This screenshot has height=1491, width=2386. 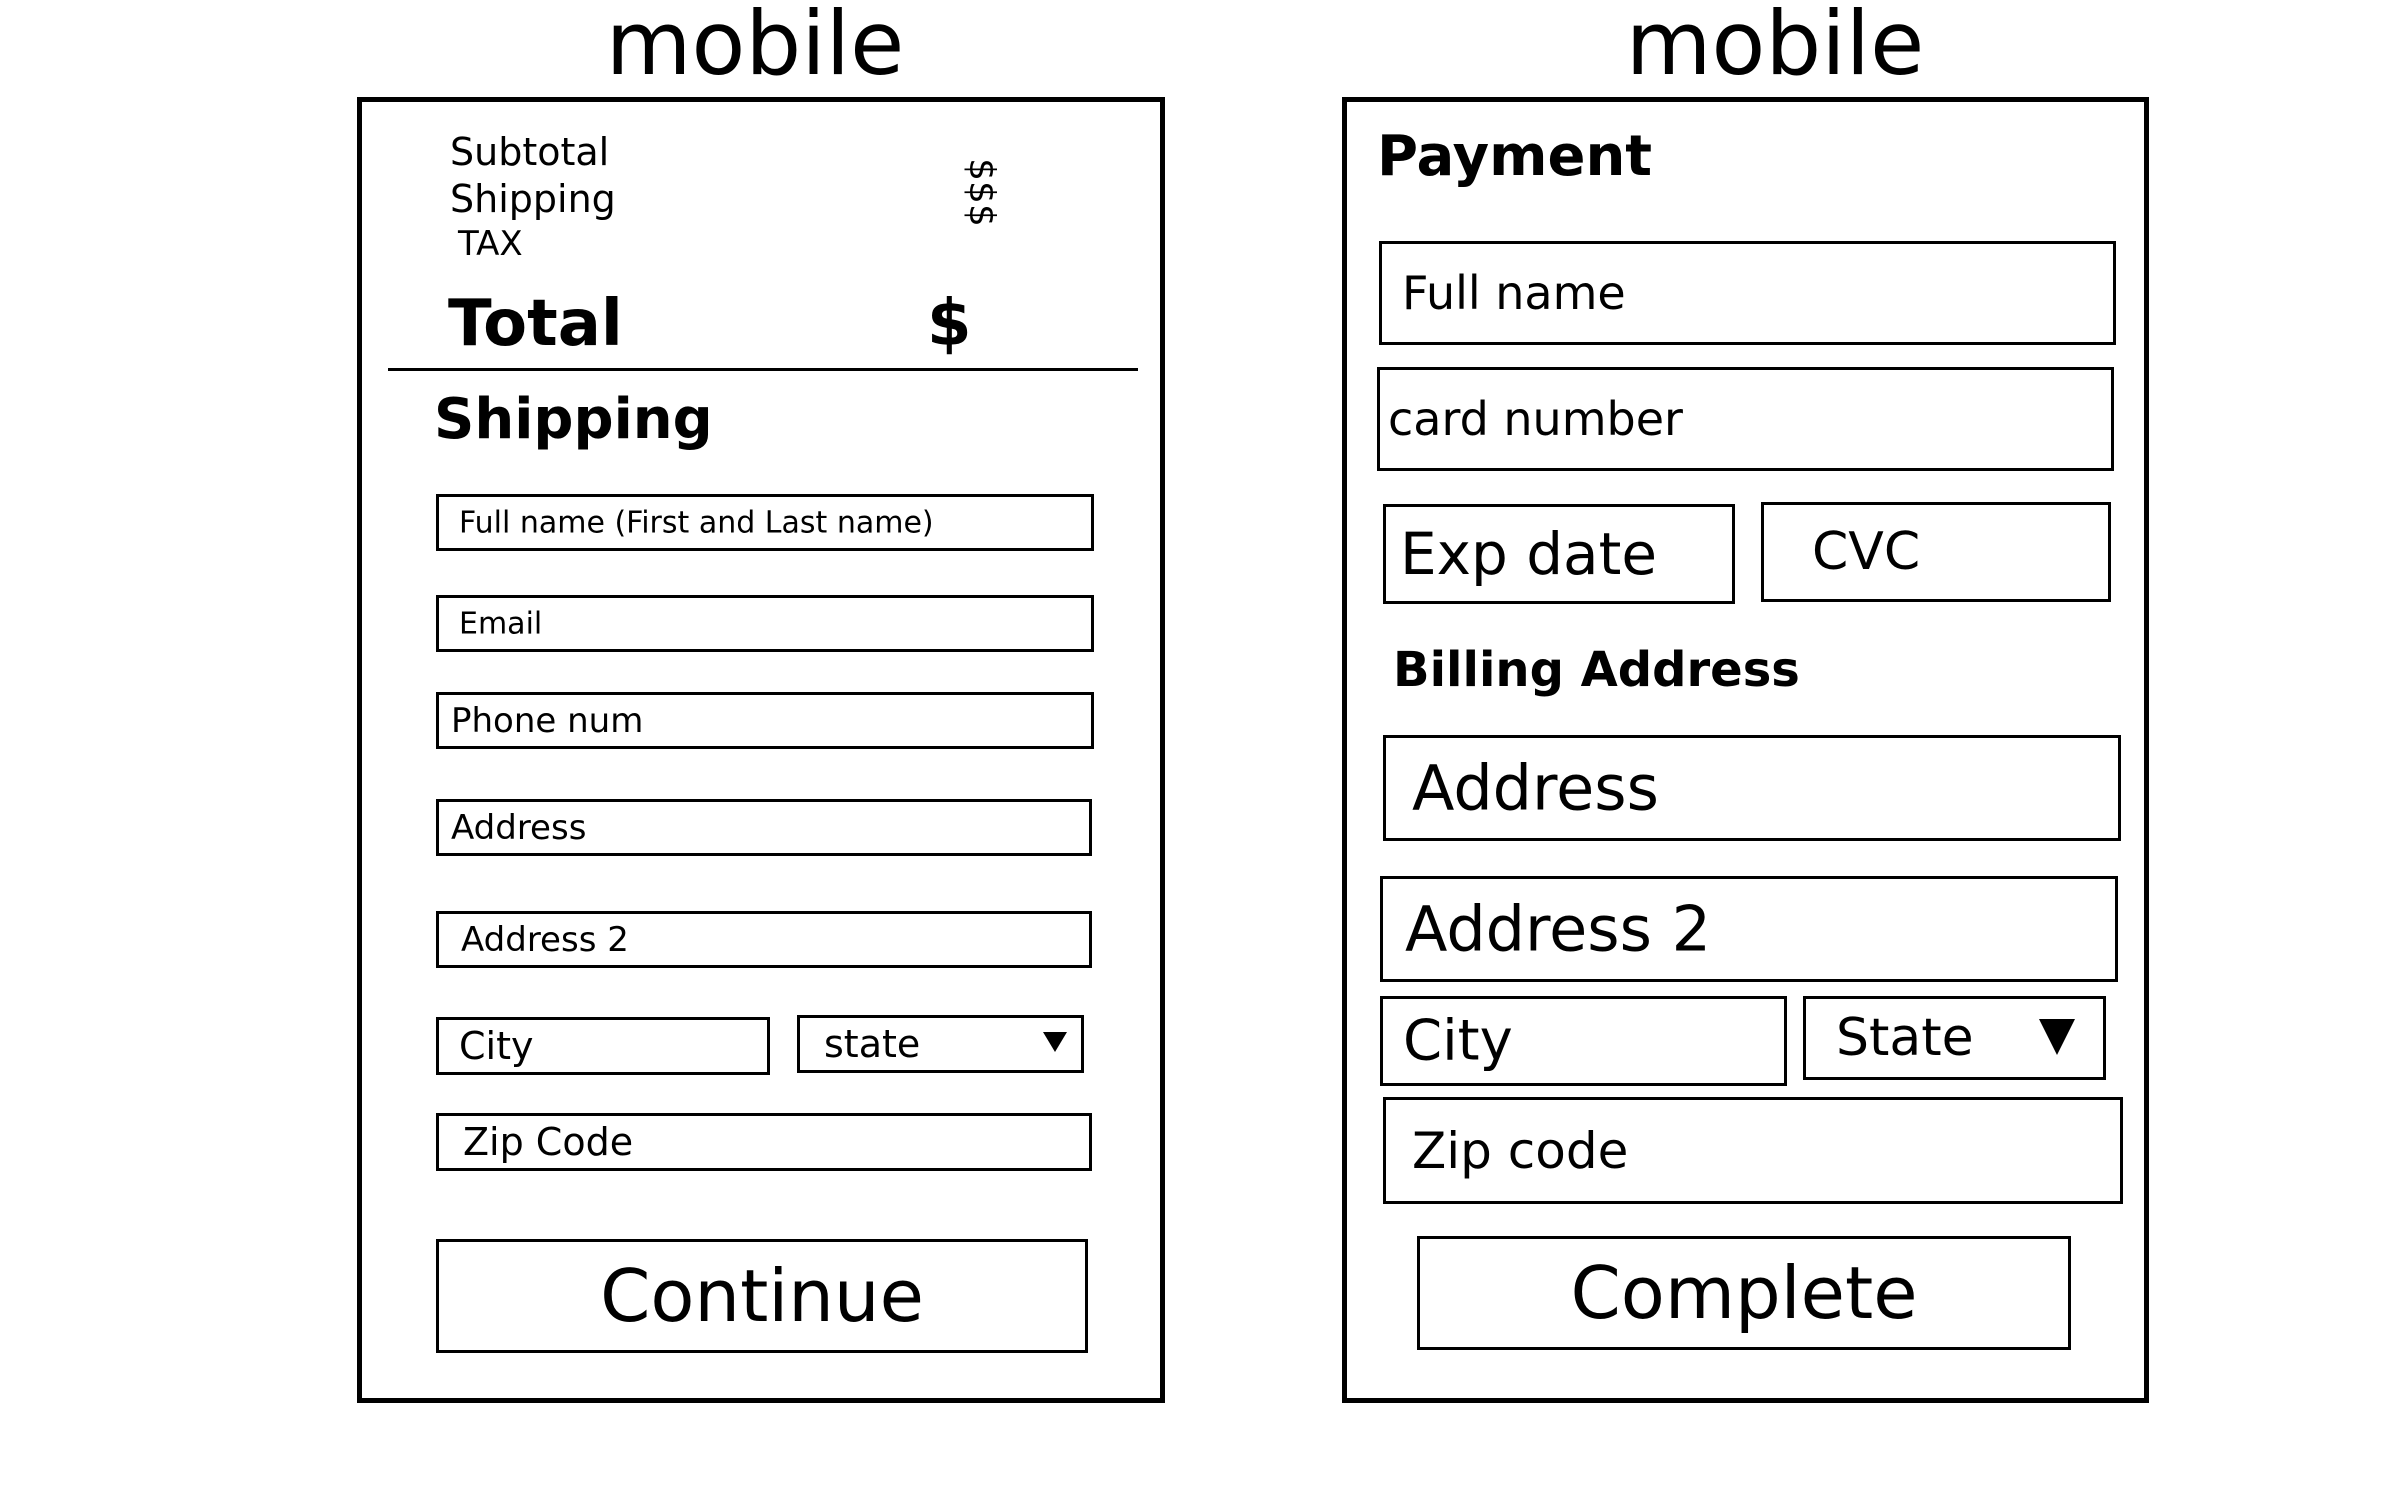 What do you see at coordinates (1596, 670) in the screenshot?
I see `billing-address-heading: Billing Address` at bounding box center [1596, 670].